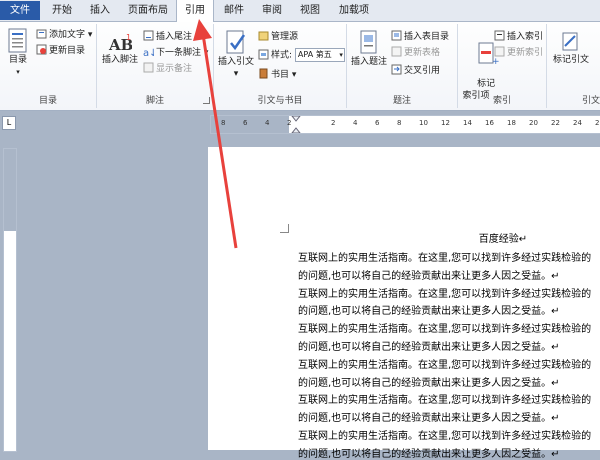  I want to click on annotation-arrow-icon, so click(215, 134).